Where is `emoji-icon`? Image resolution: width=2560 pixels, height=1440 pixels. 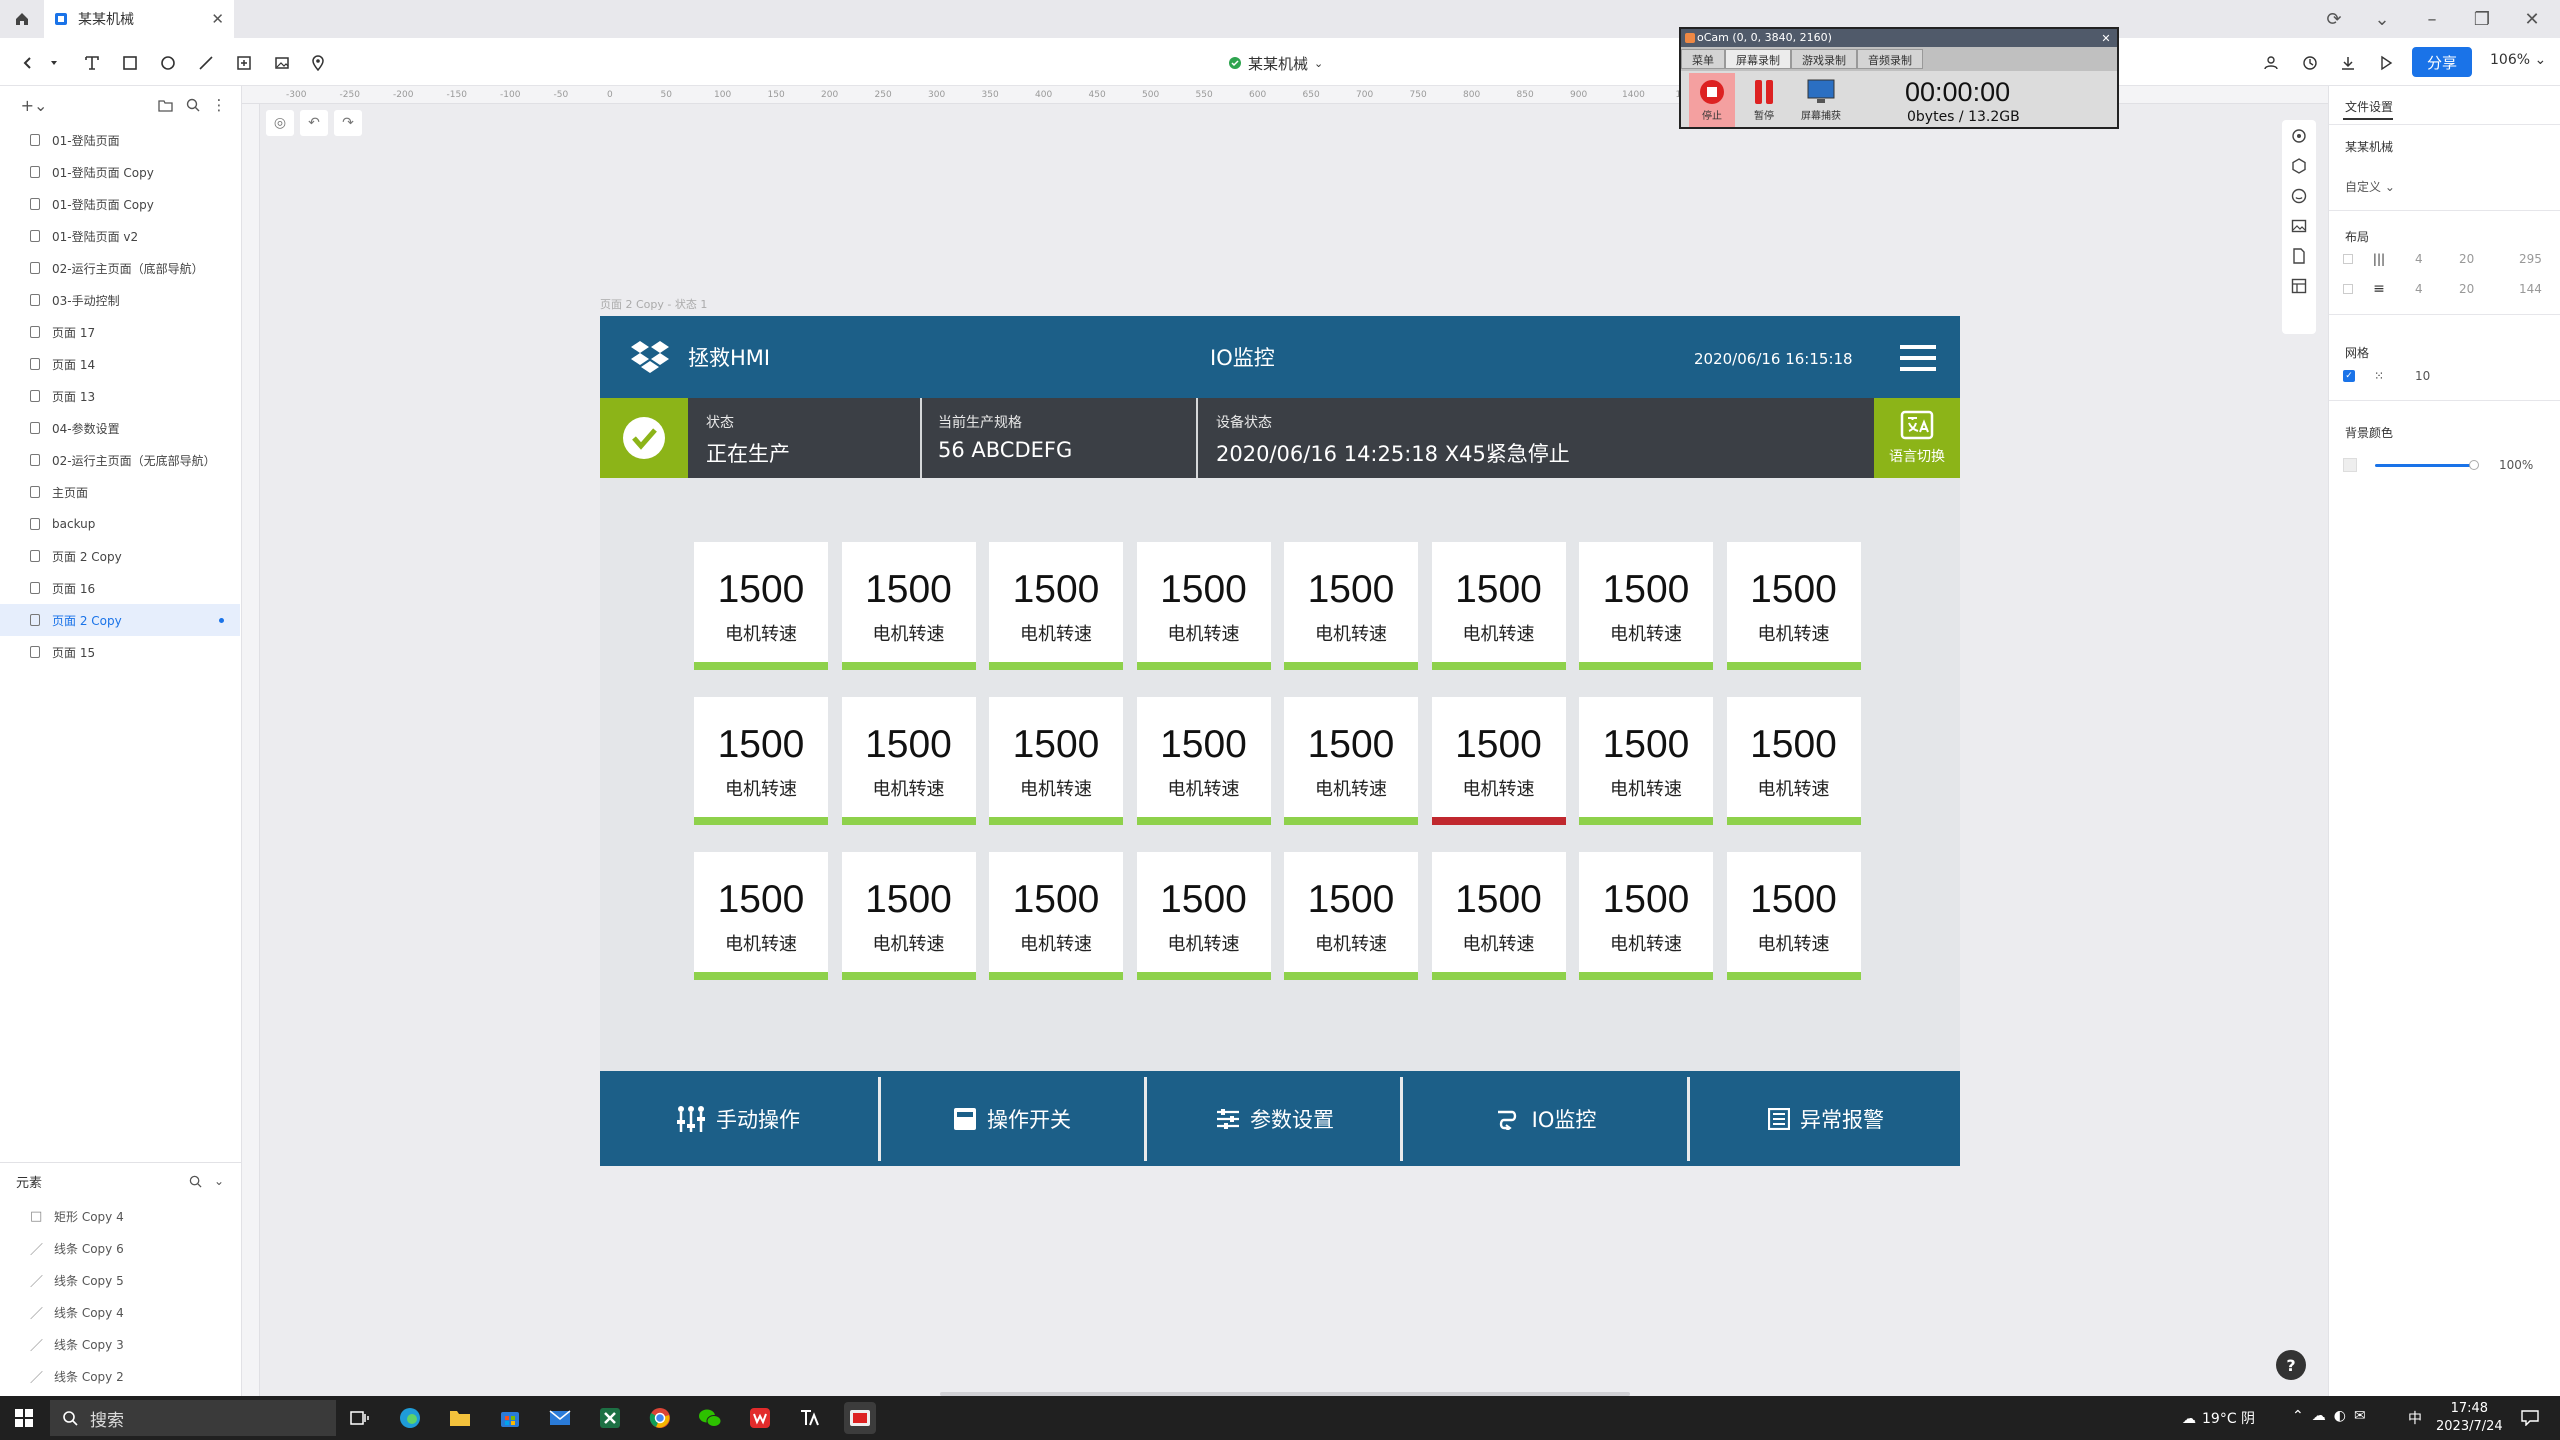
emoji-icon is located at coordinates (2299, 196).